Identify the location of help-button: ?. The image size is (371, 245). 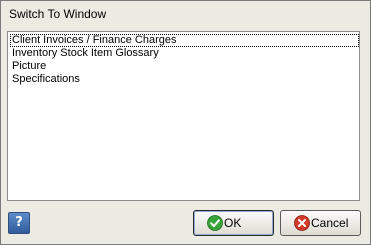
(19, 223).